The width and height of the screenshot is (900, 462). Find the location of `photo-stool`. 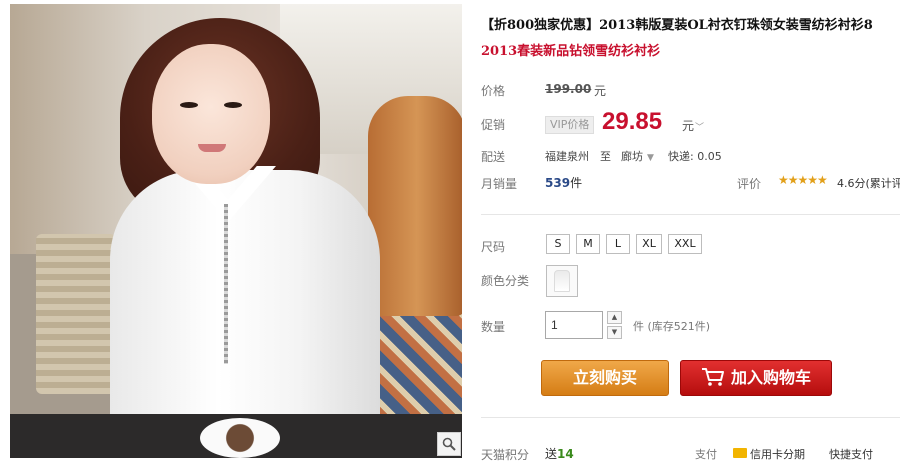

photo-stool is located at coordinates (76, 314).